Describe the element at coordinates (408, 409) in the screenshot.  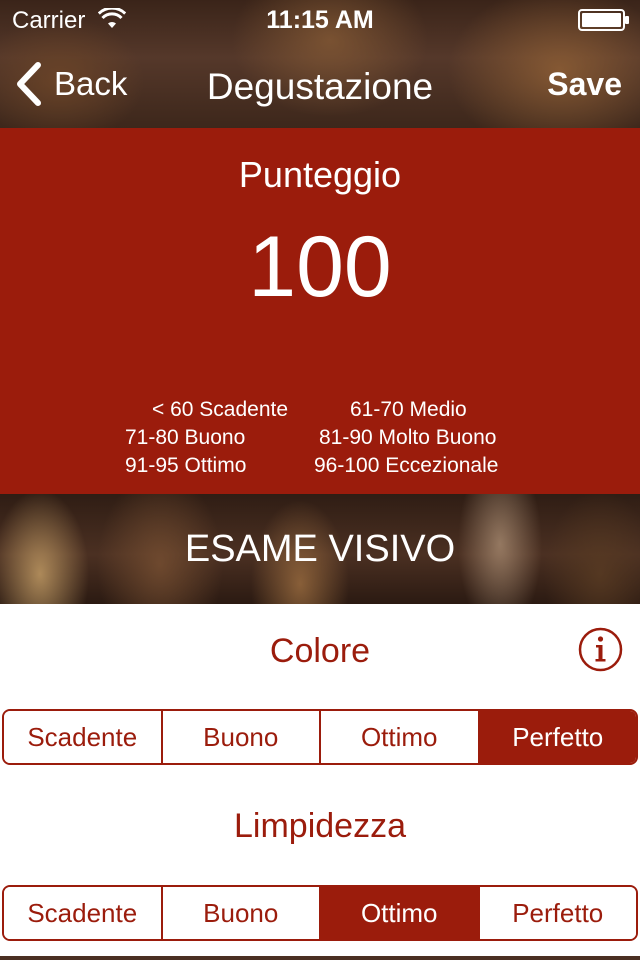
I see `legend-item: 61-70 Medio` at that location.